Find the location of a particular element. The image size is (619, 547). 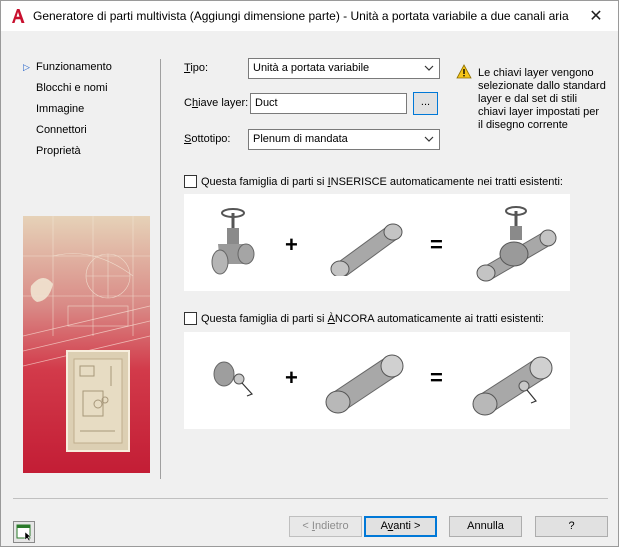

sottotipo-dropdown-value: Plenum di mandata is located at coordinates (300, 139).